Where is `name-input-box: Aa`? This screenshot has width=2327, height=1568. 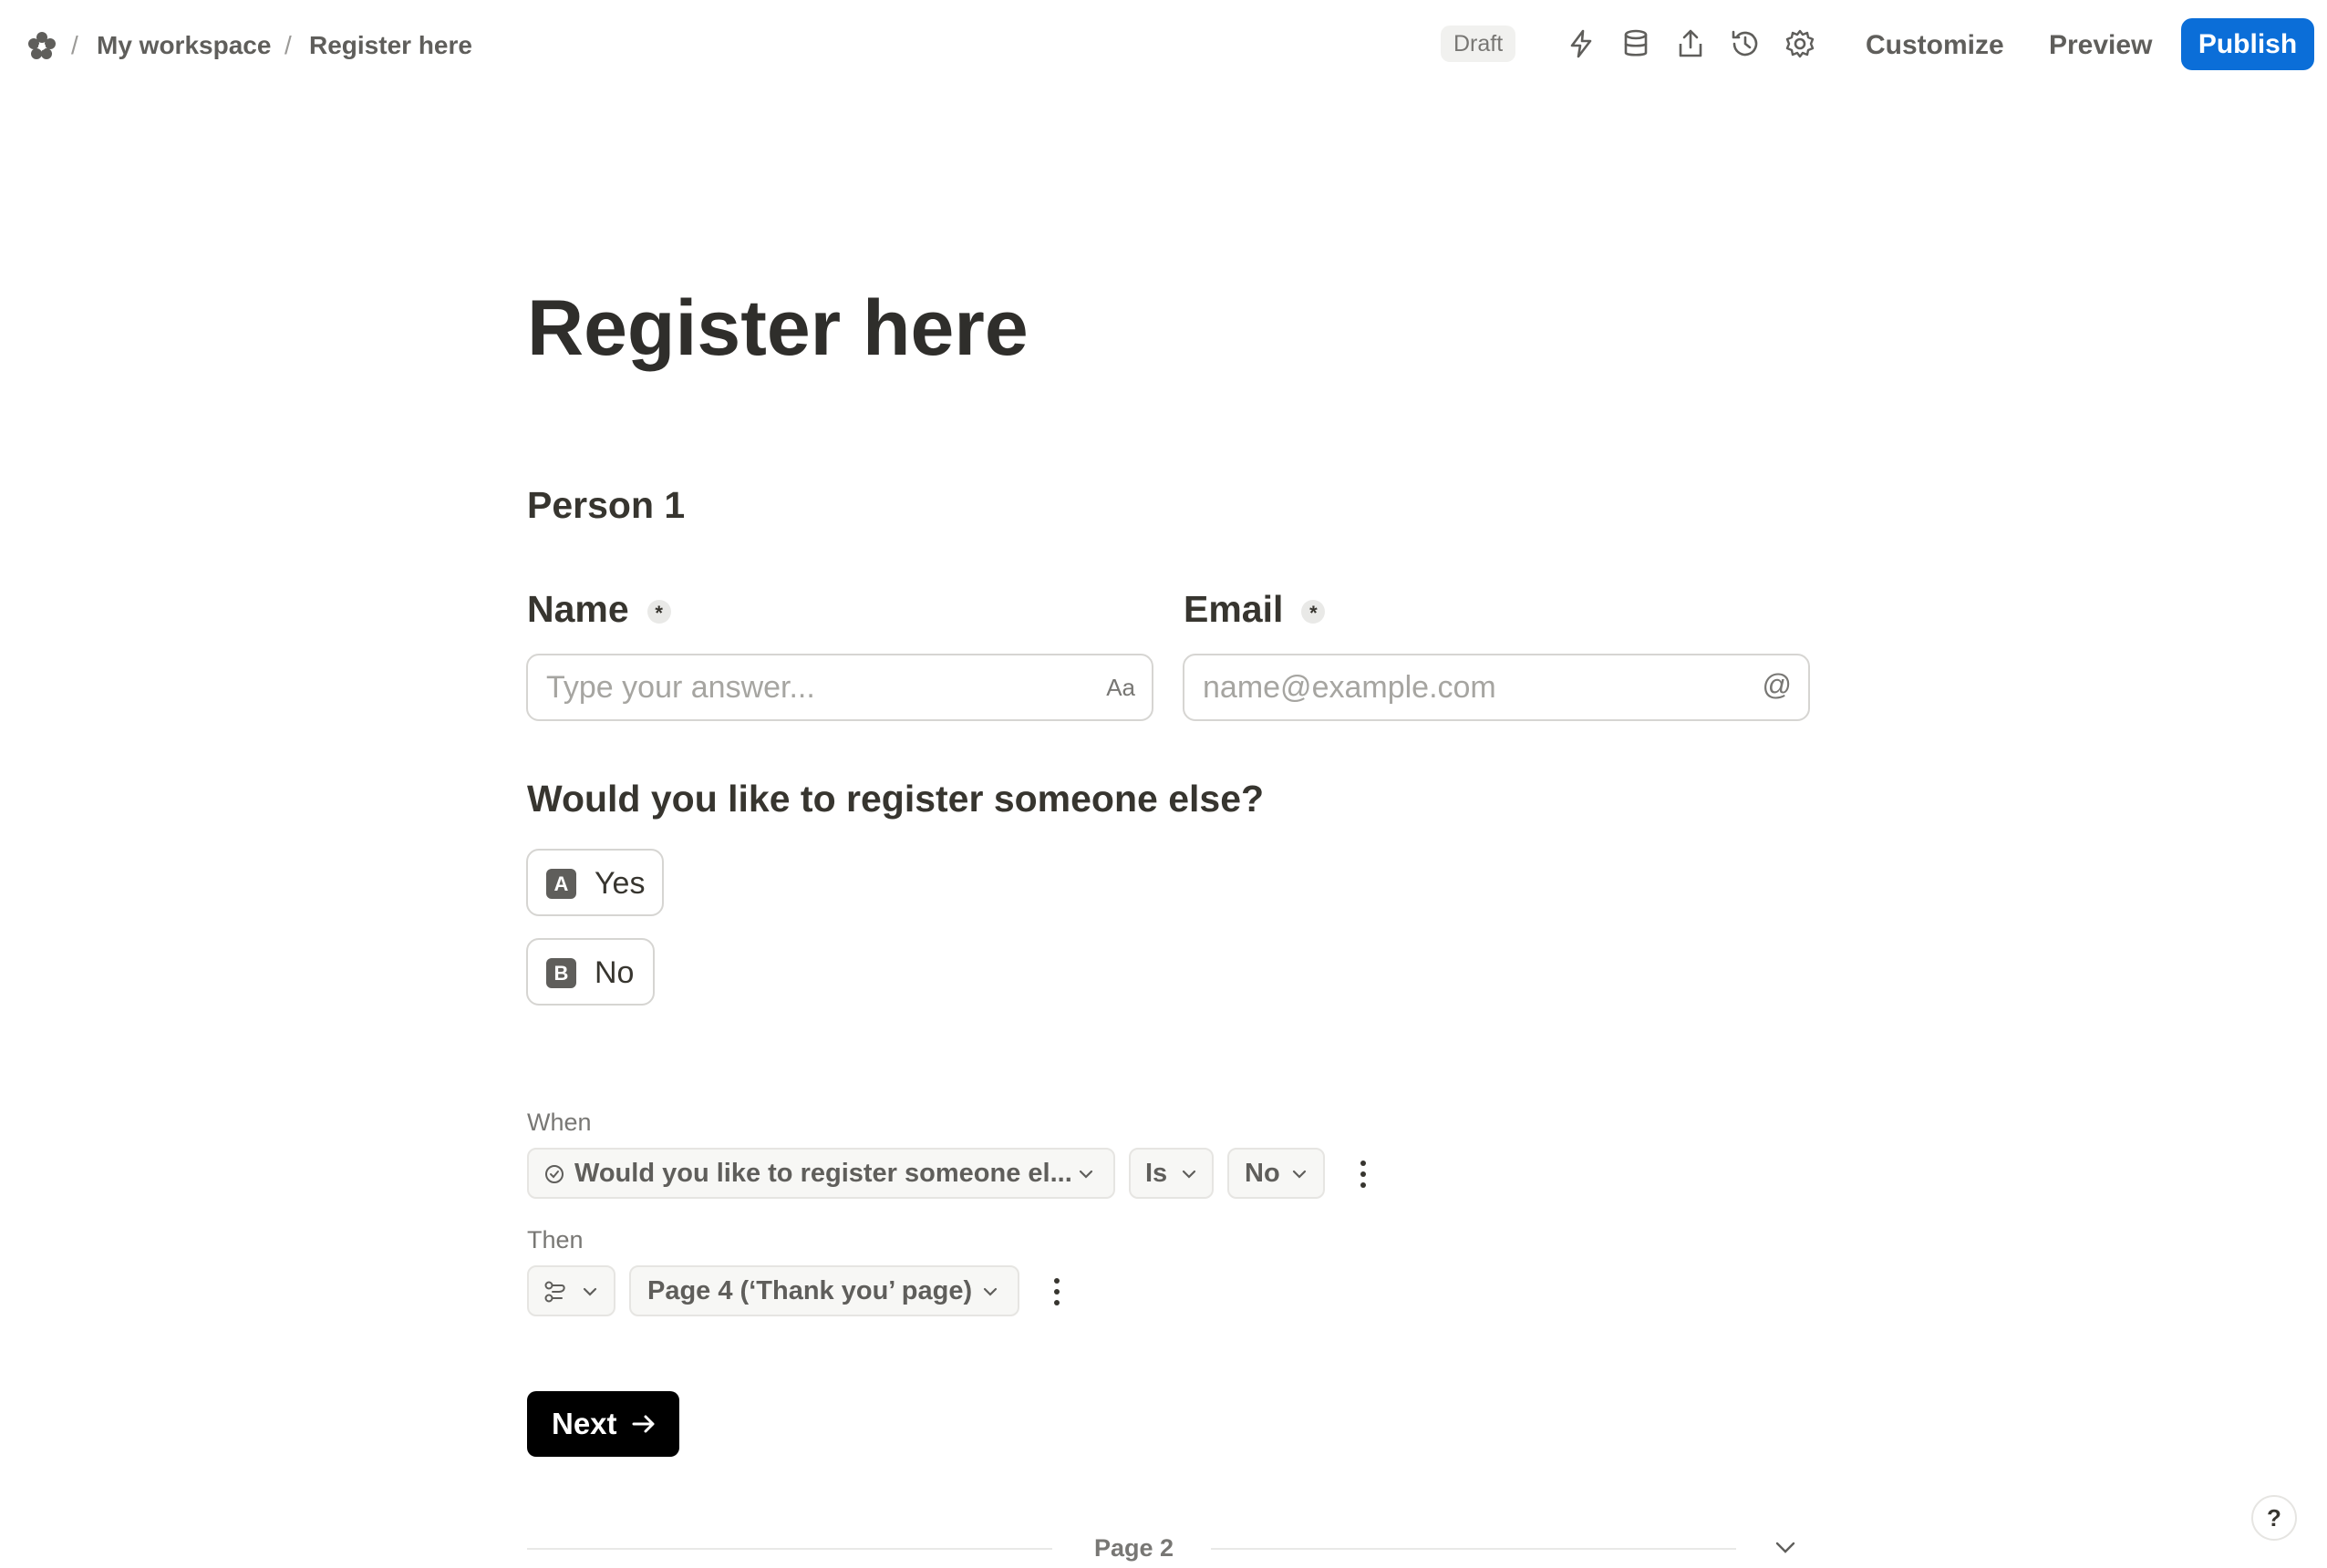 name-input-box: Aa is located at coordinates (839, 687).